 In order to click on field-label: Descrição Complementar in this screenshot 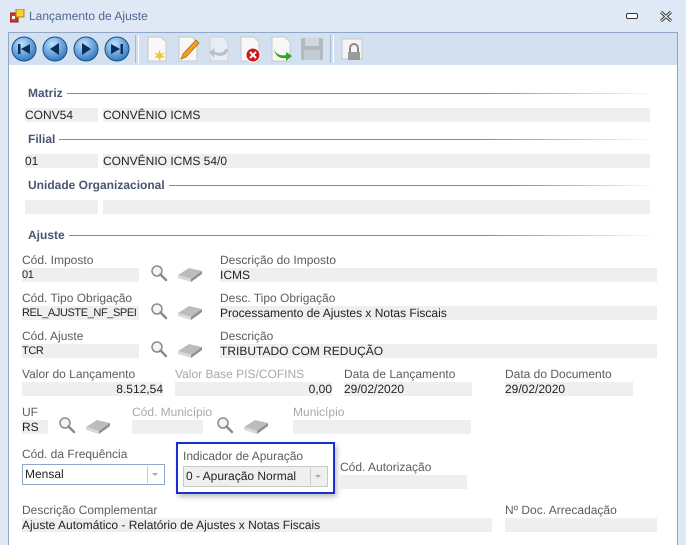, I will do `click(90, 510)`.